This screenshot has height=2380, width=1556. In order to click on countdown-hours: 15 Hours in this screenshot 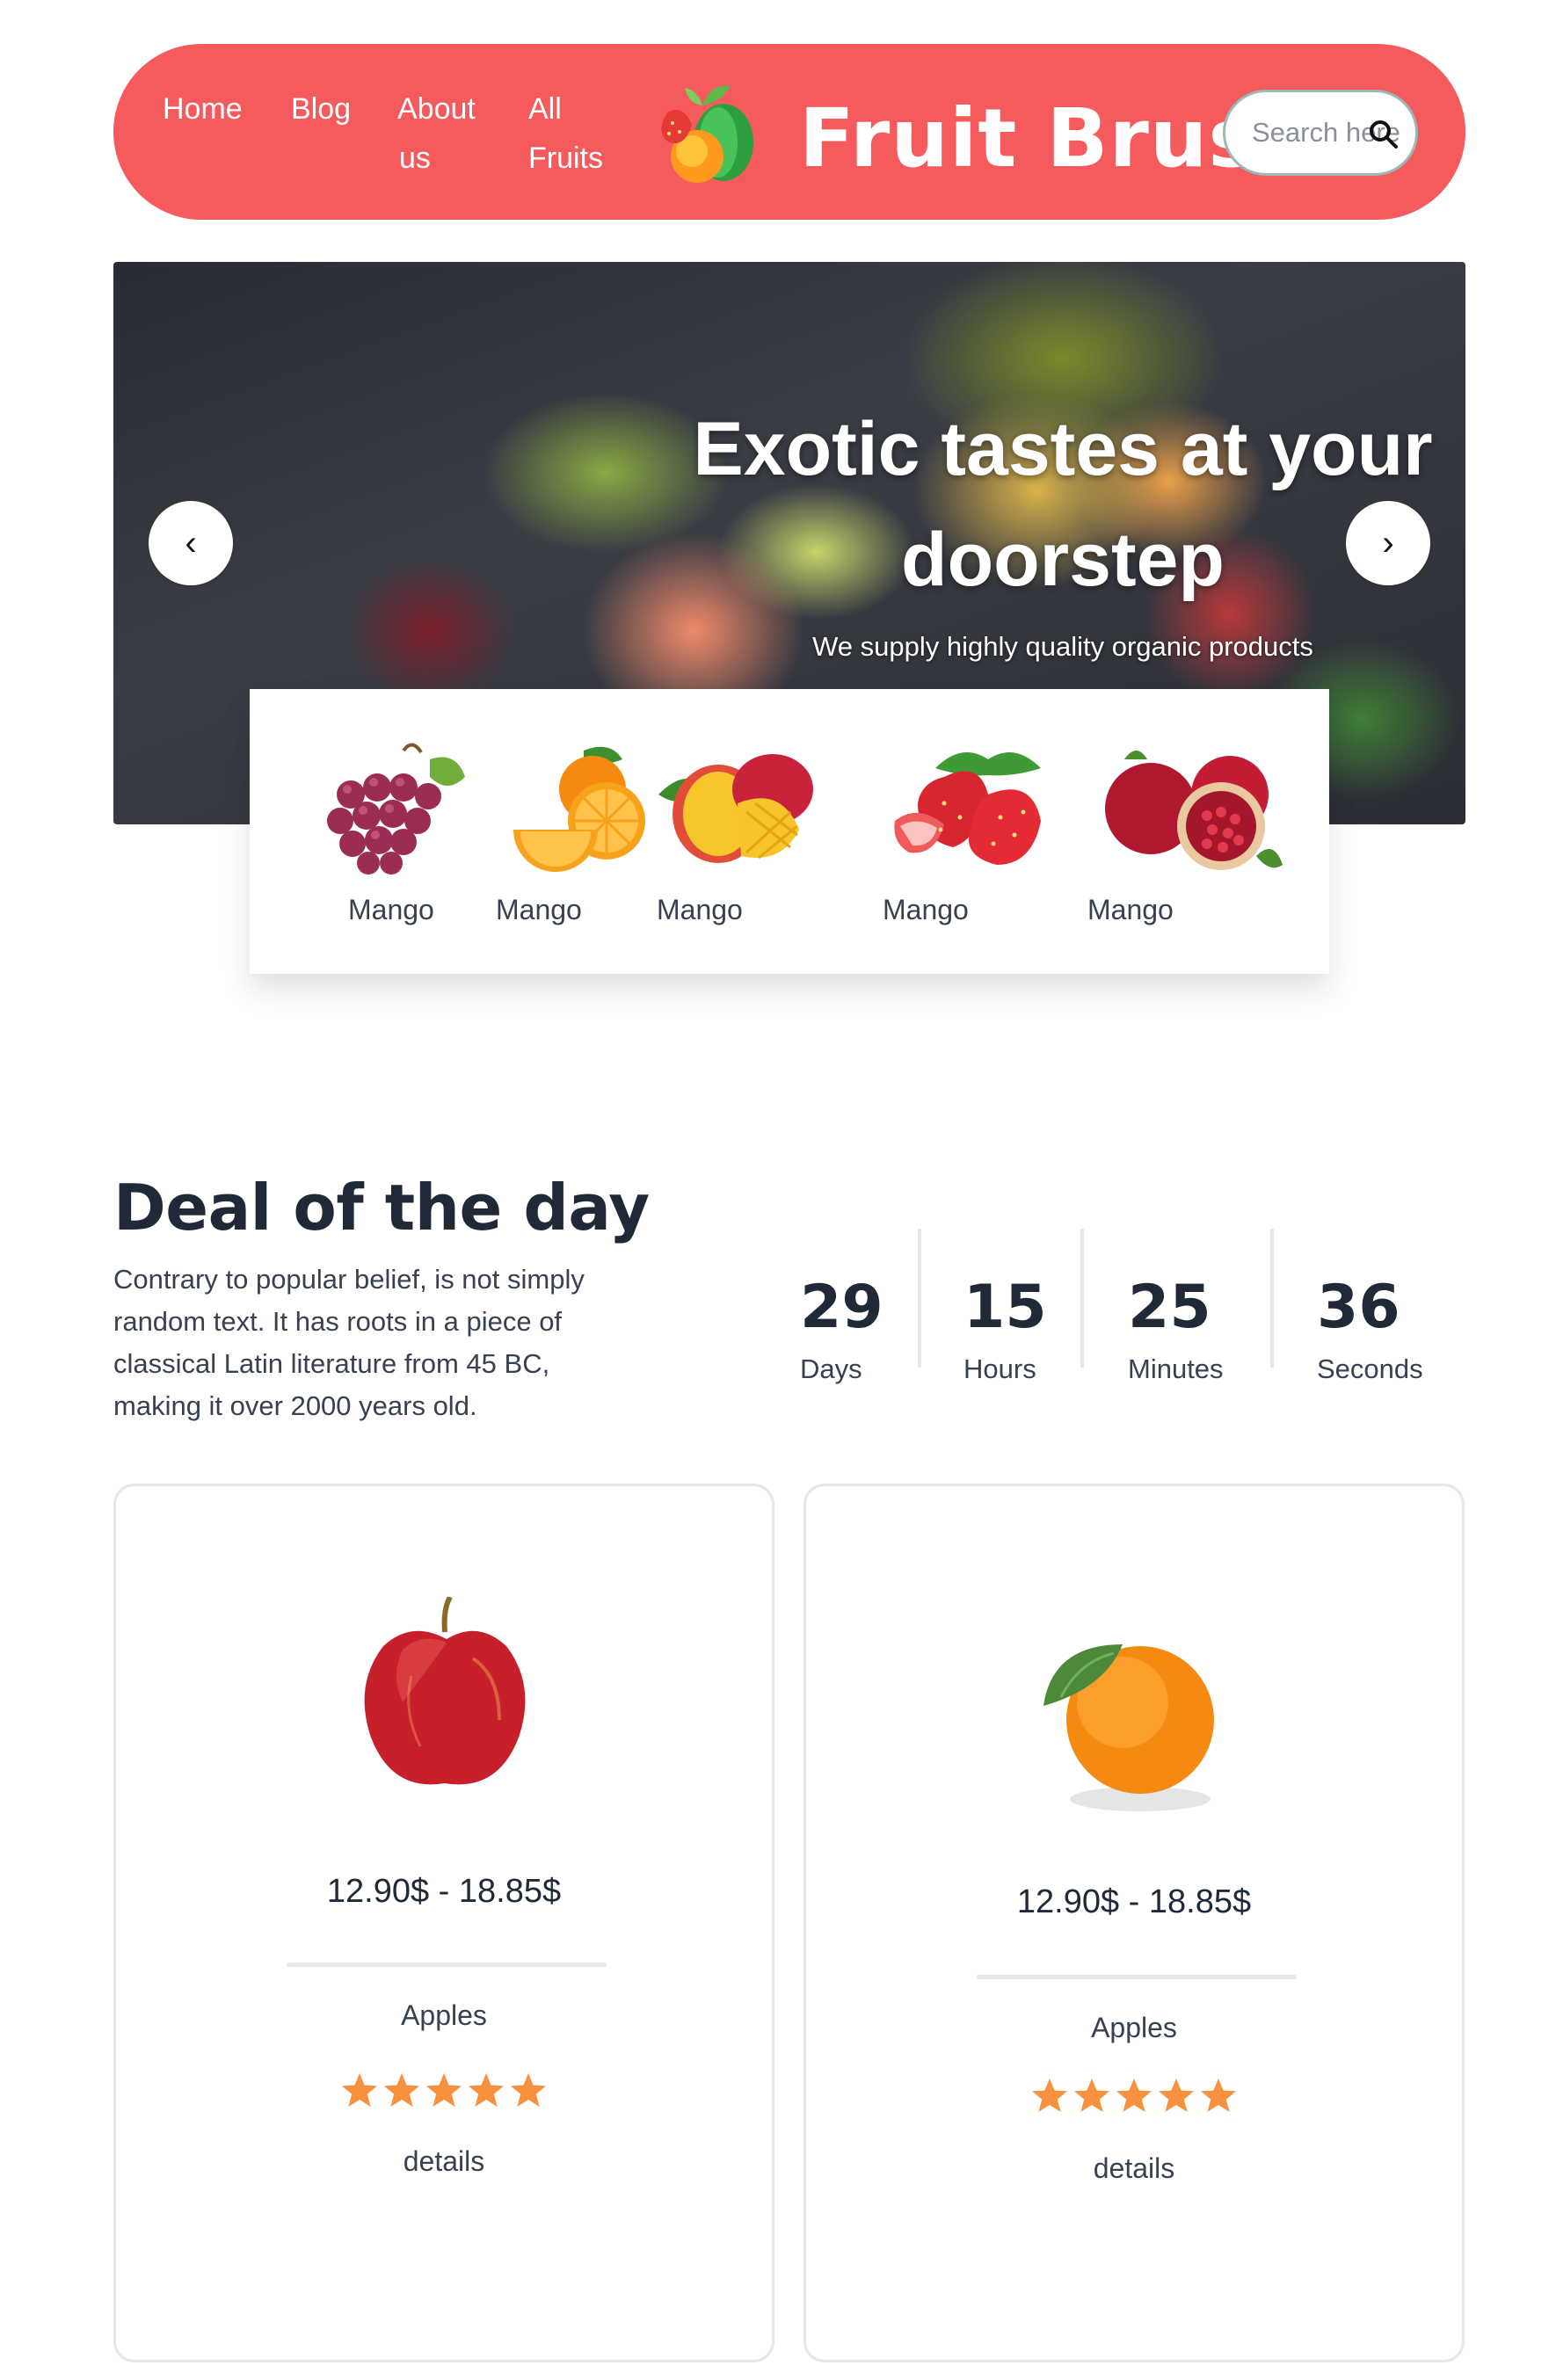, I will do `click(1005, 1326)`.